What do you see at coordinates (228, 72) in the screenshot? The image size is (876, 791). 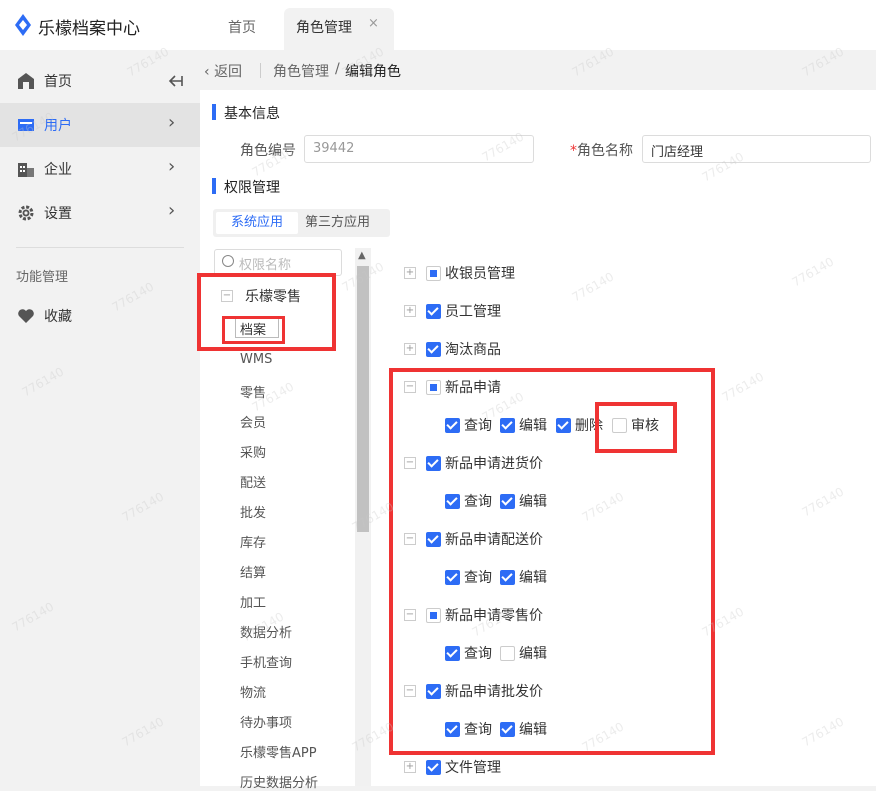 I see `back-label: 返回` at bounding box center [228, 72].